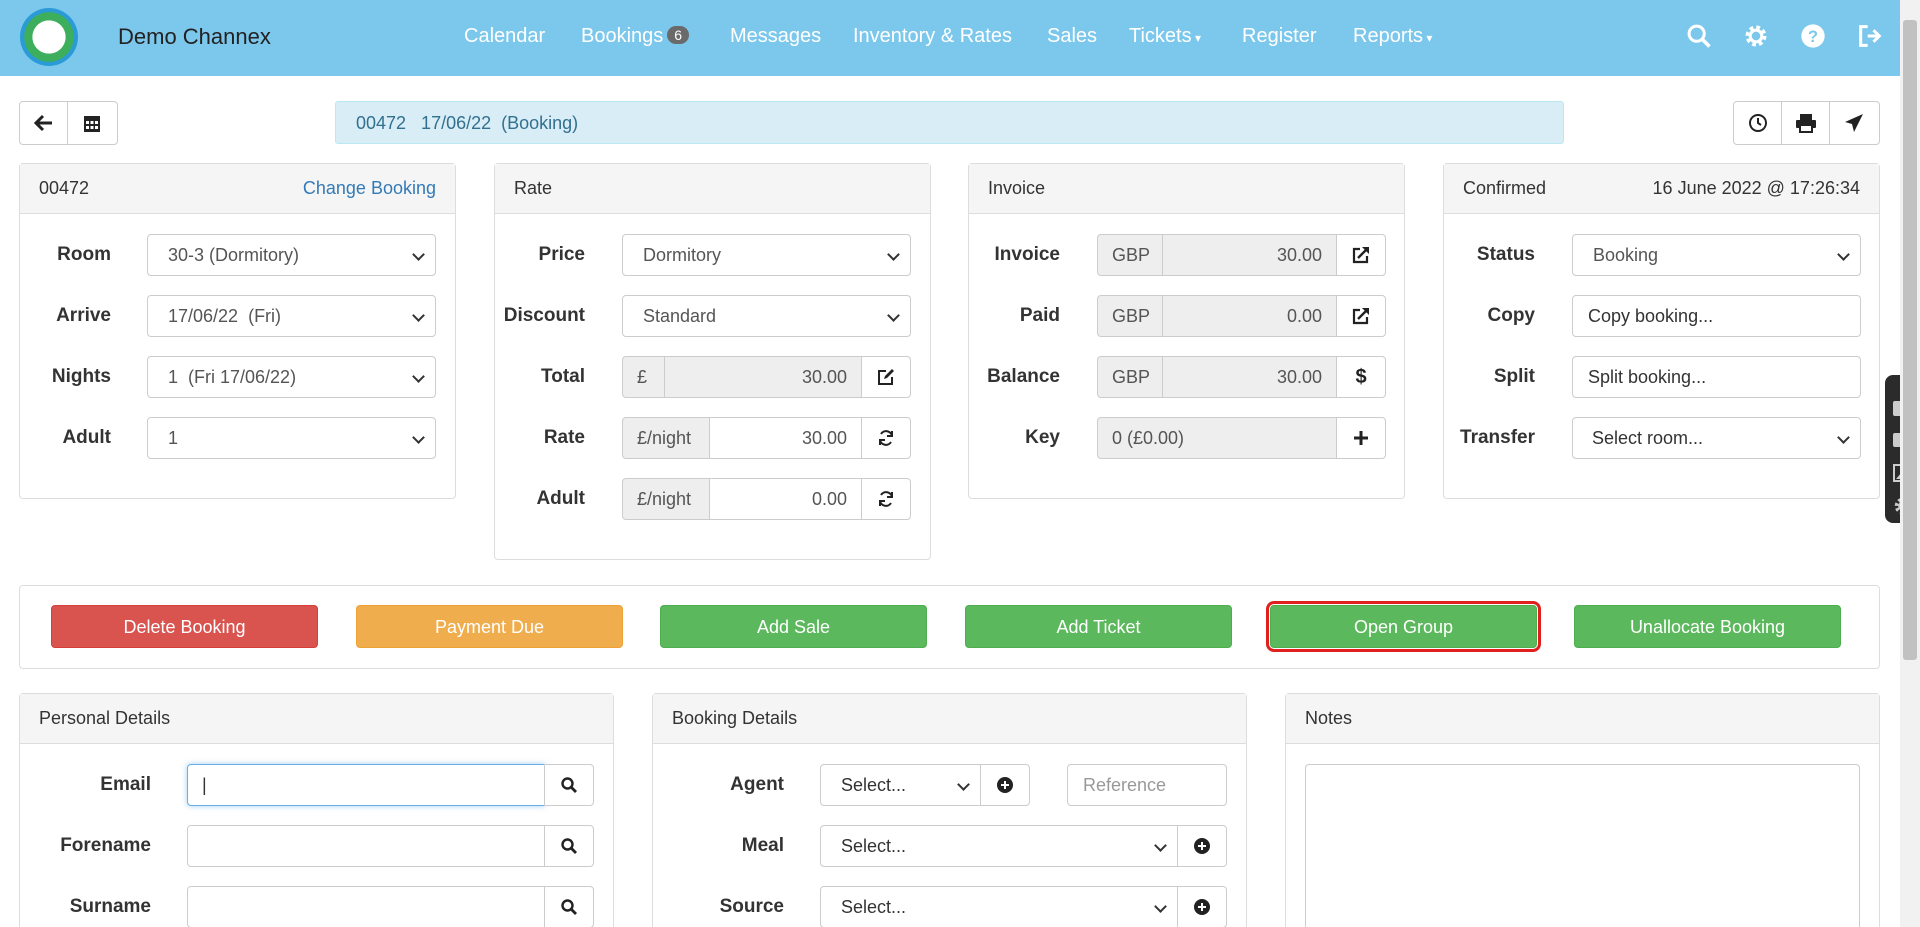 Image resolution: width=1920 pixels, height=927 pixels. I want to click on open-payments-button, so click(1361, 316).